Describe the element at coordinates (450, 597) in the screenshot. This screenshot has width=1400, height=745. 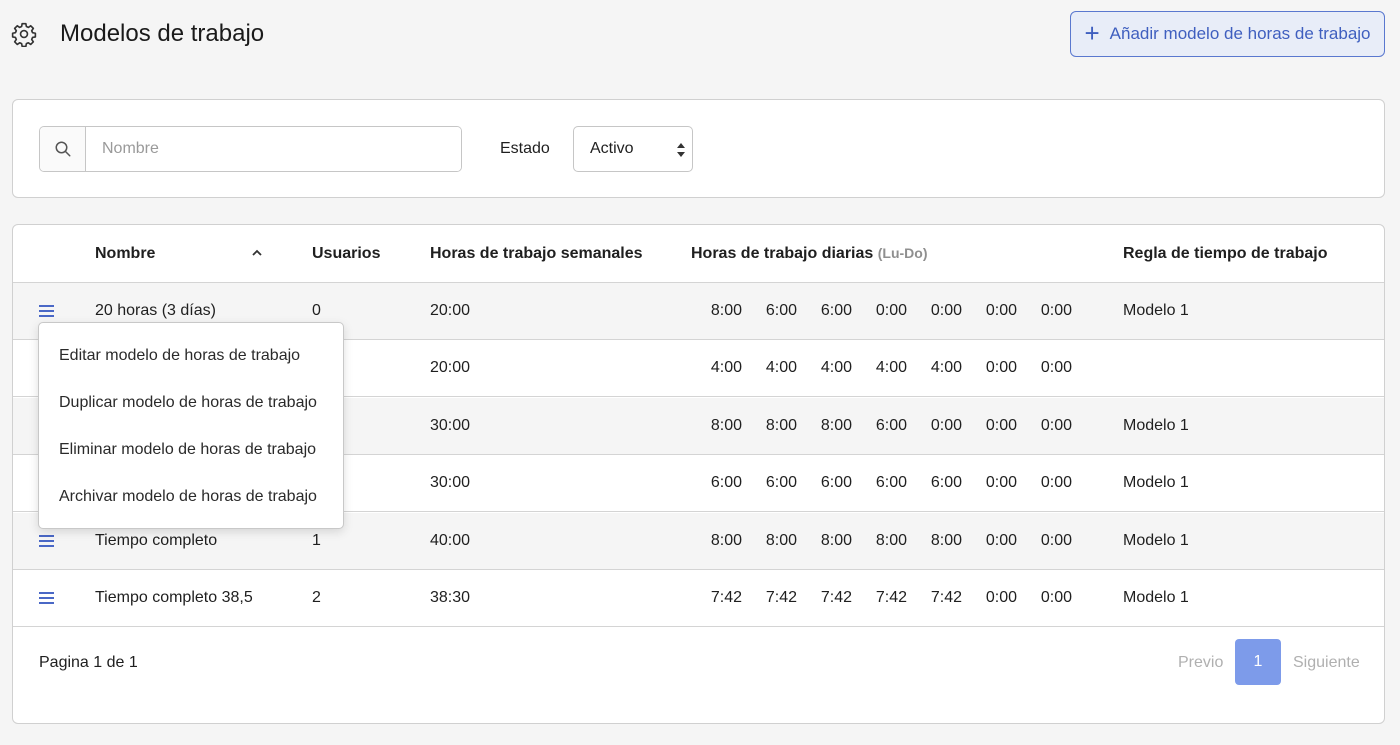
I see `cell-weekly: 38:30` at that location.